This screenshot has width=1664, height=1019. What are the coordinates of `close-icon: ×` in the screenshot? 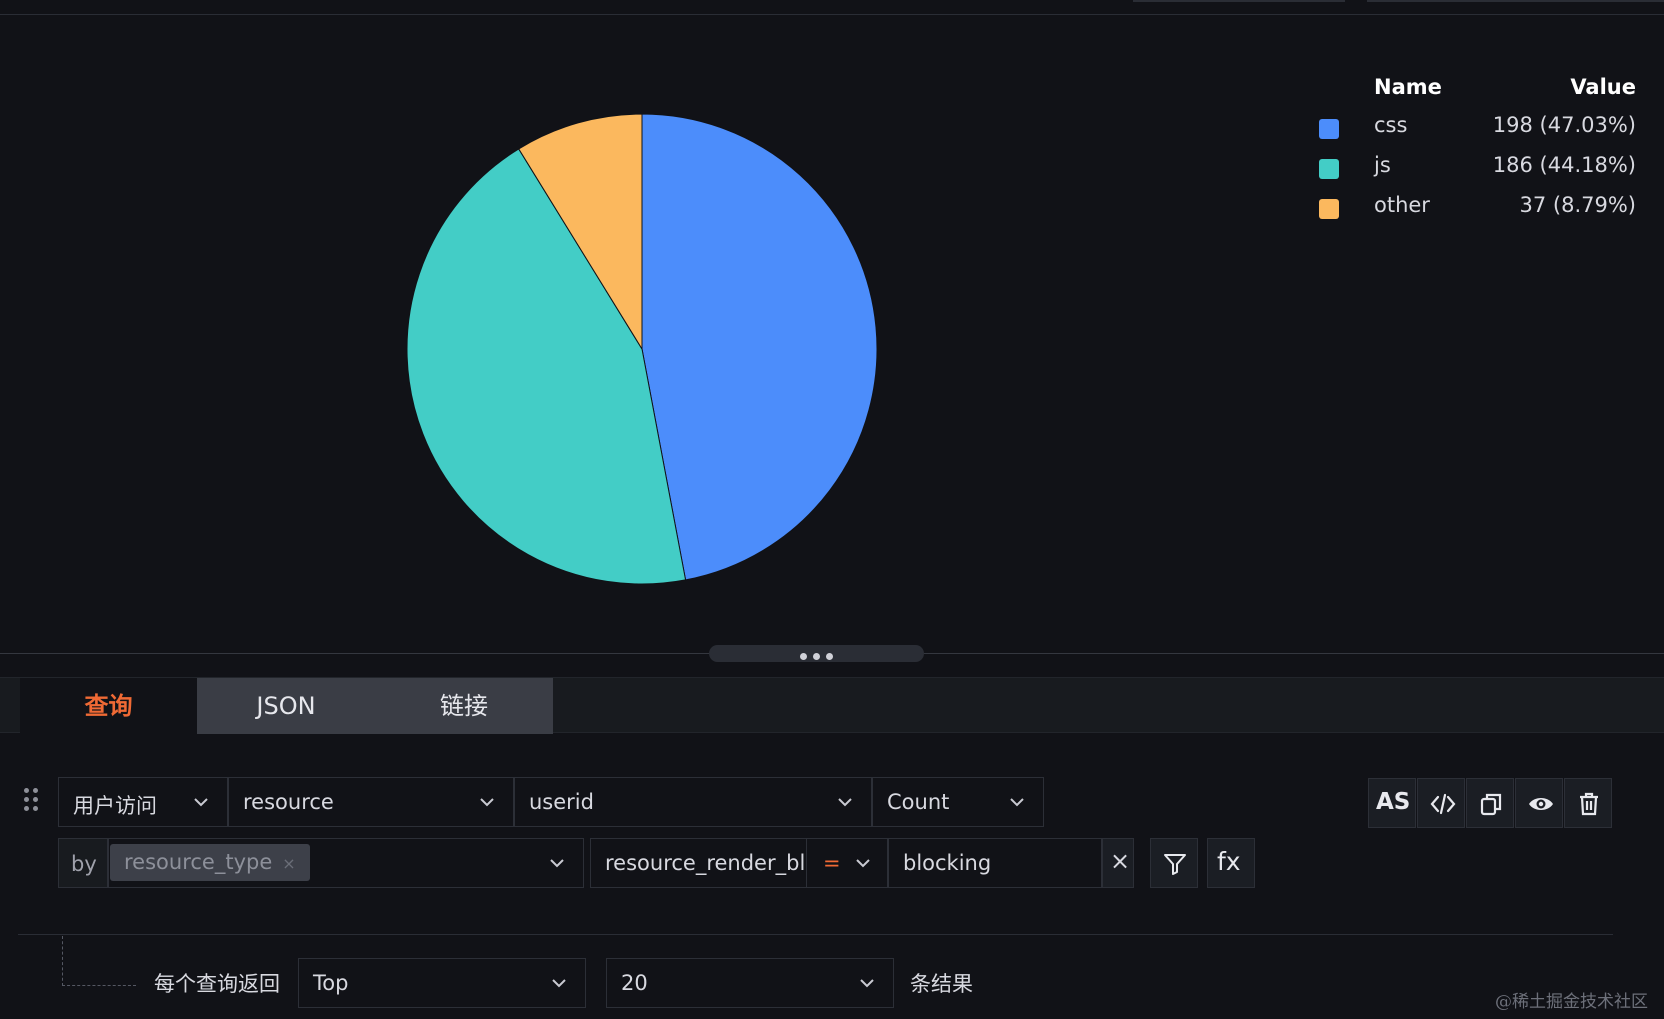 It's located at (1120, 861).